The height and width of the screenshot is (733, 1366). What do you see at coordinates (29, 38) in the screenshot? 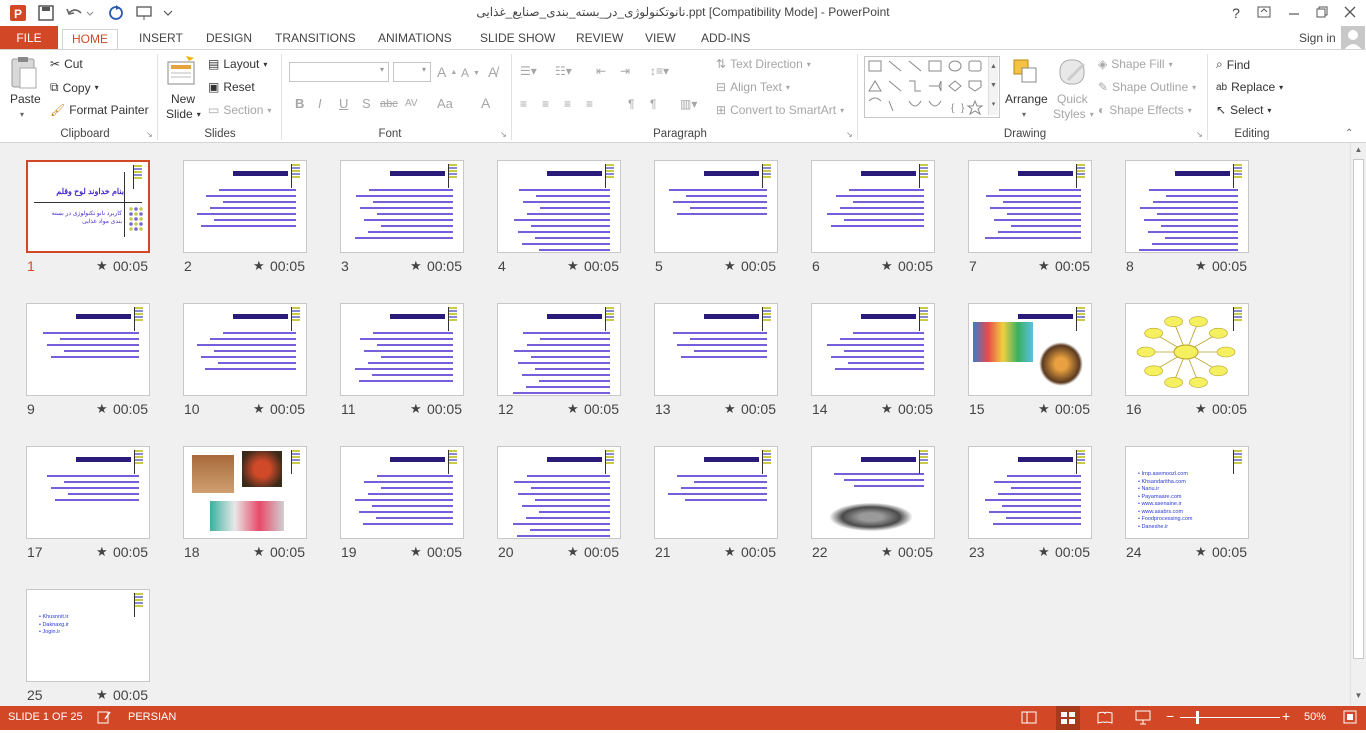
I see `tab-file: FILE` at bounding box center [29, 38].